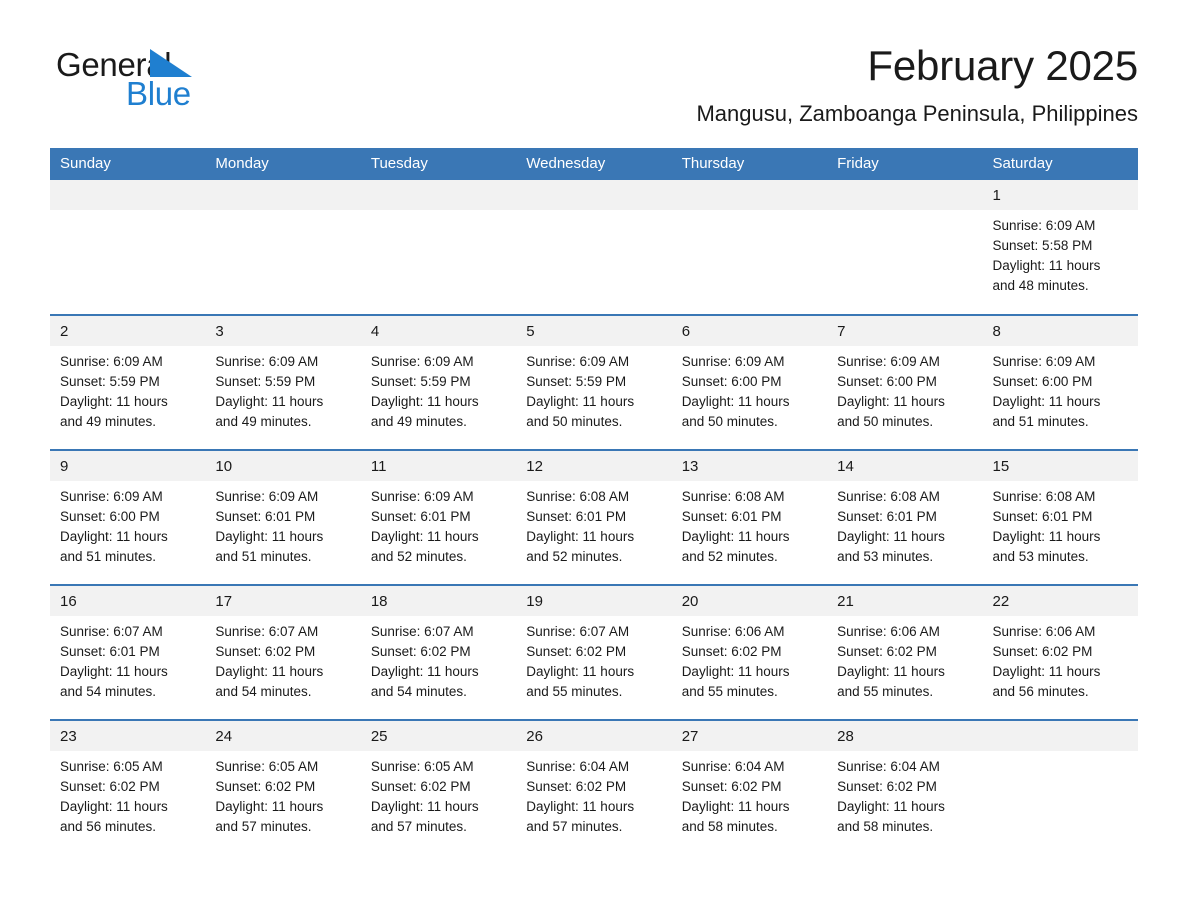 The width and height of the screenshot is (1188, 918). What do you see at coordinates (733, 631) in the screenshot?
I see `sunrise-text: Sunrise: 6:06 AM` at bounding box center [733, 631].